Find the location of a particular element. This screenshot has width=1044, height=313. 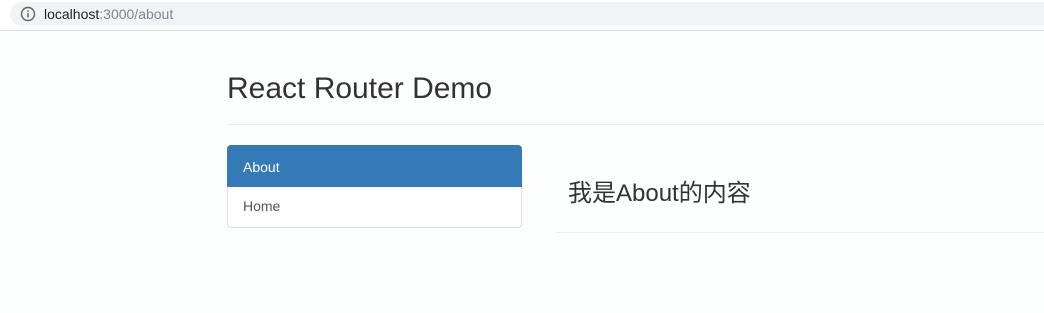

nav-item-about: About is located at coordinates (374, 166).